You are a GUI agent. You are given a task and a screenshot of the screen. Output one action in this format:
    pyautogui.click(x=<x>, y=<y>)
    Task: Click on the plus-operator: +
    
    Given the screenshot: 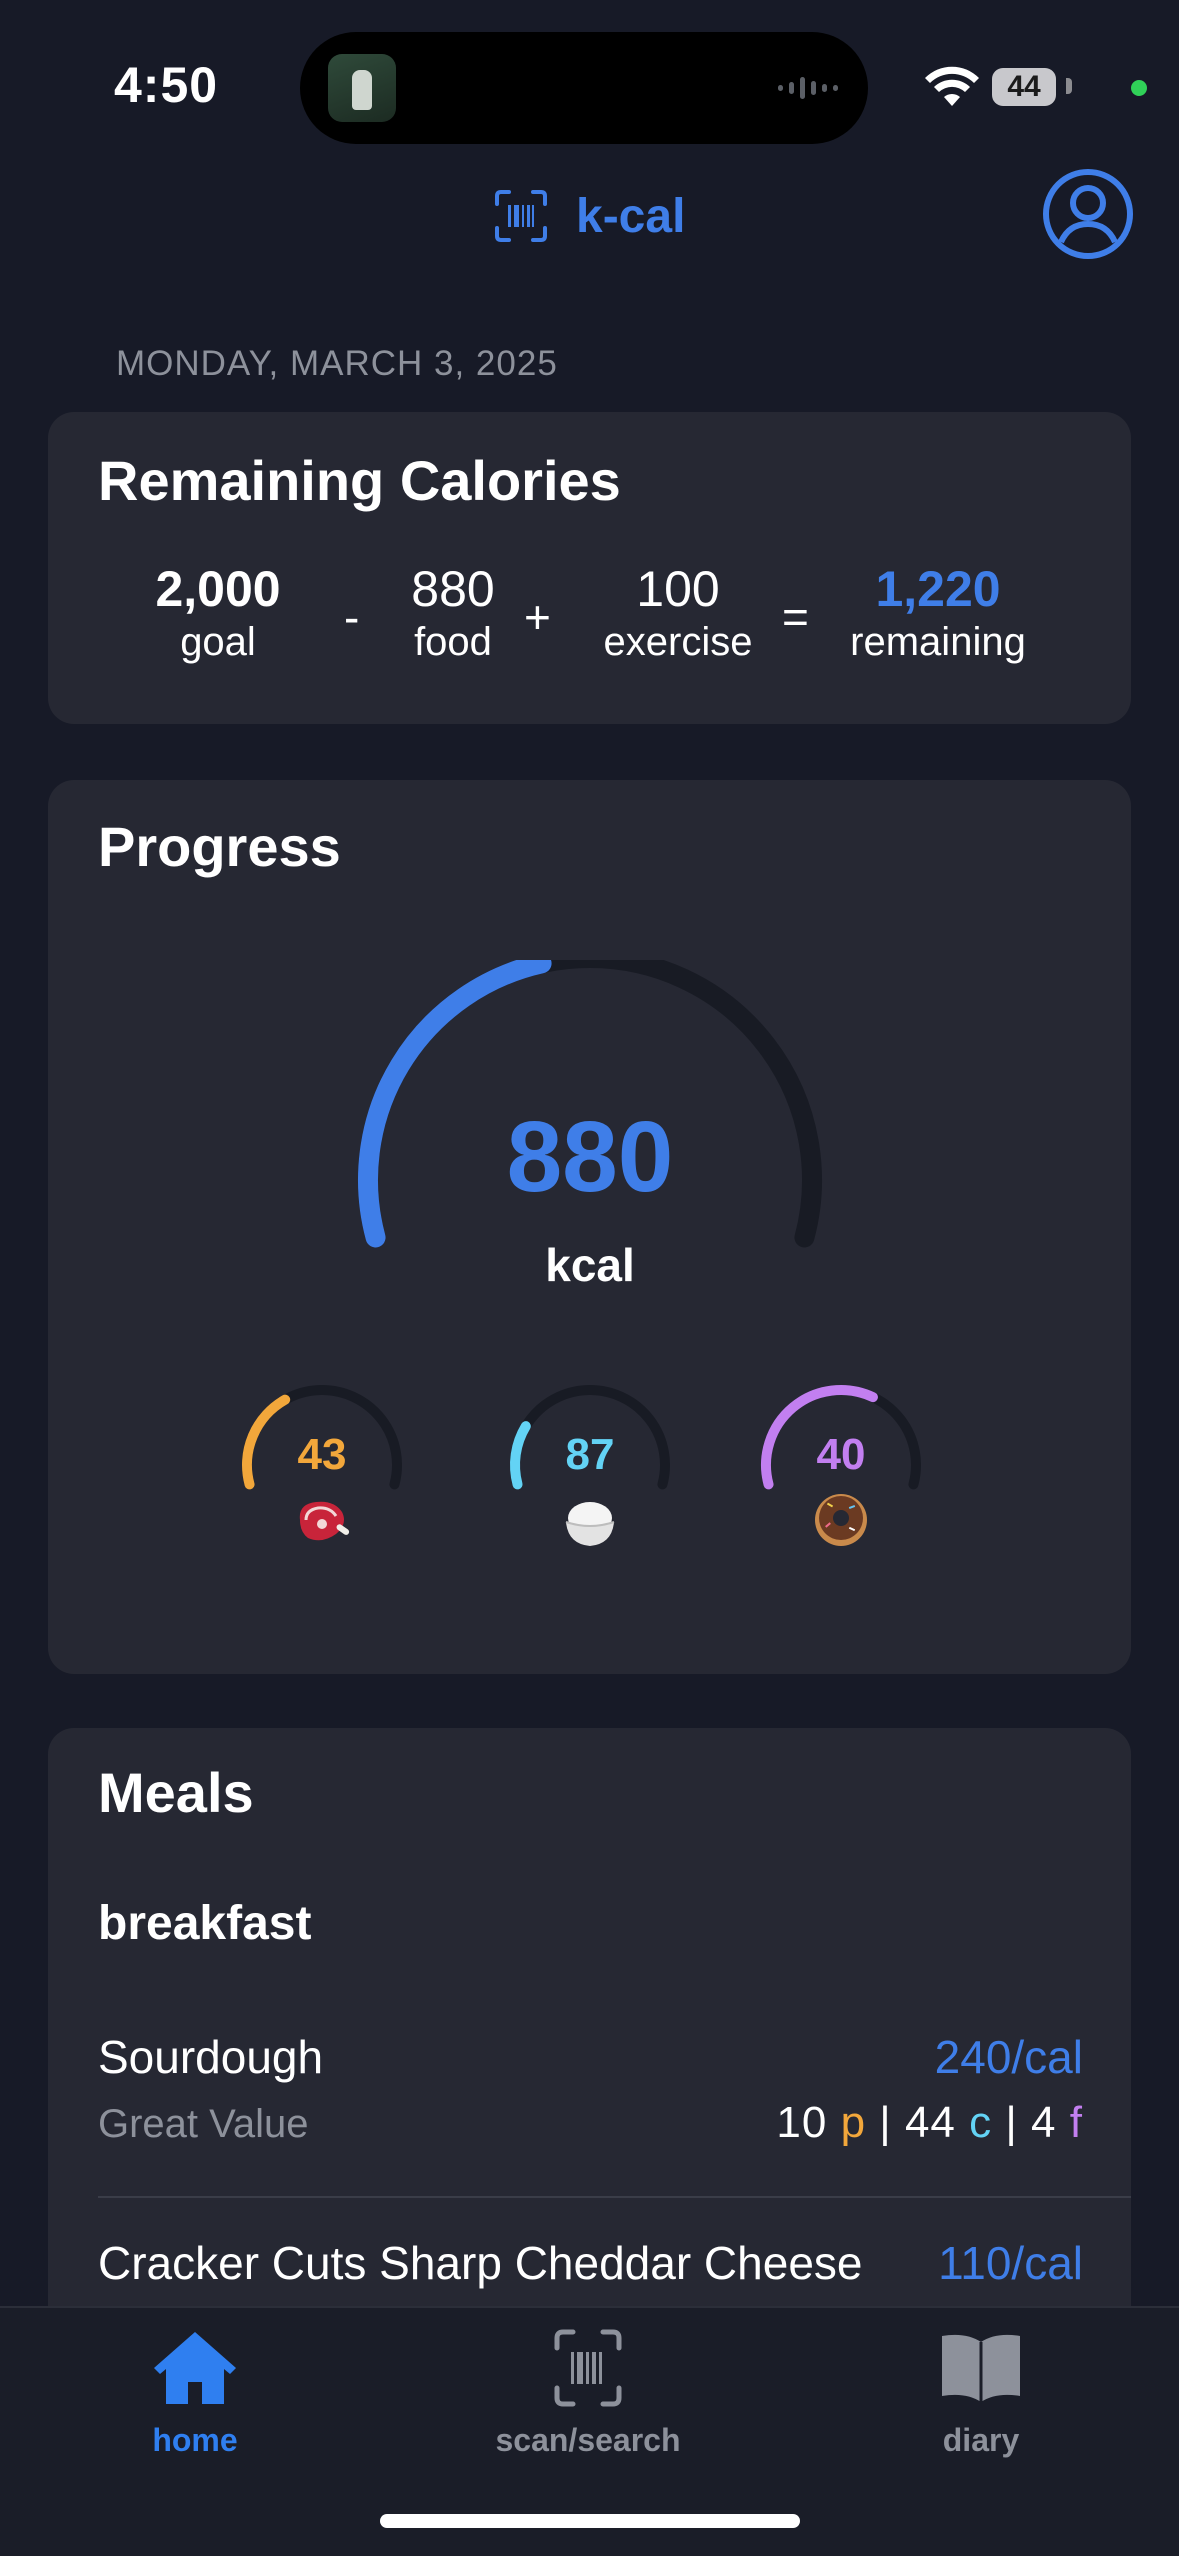 What is the action you would take?
    pyautogui.click(x=537, y=617)
    